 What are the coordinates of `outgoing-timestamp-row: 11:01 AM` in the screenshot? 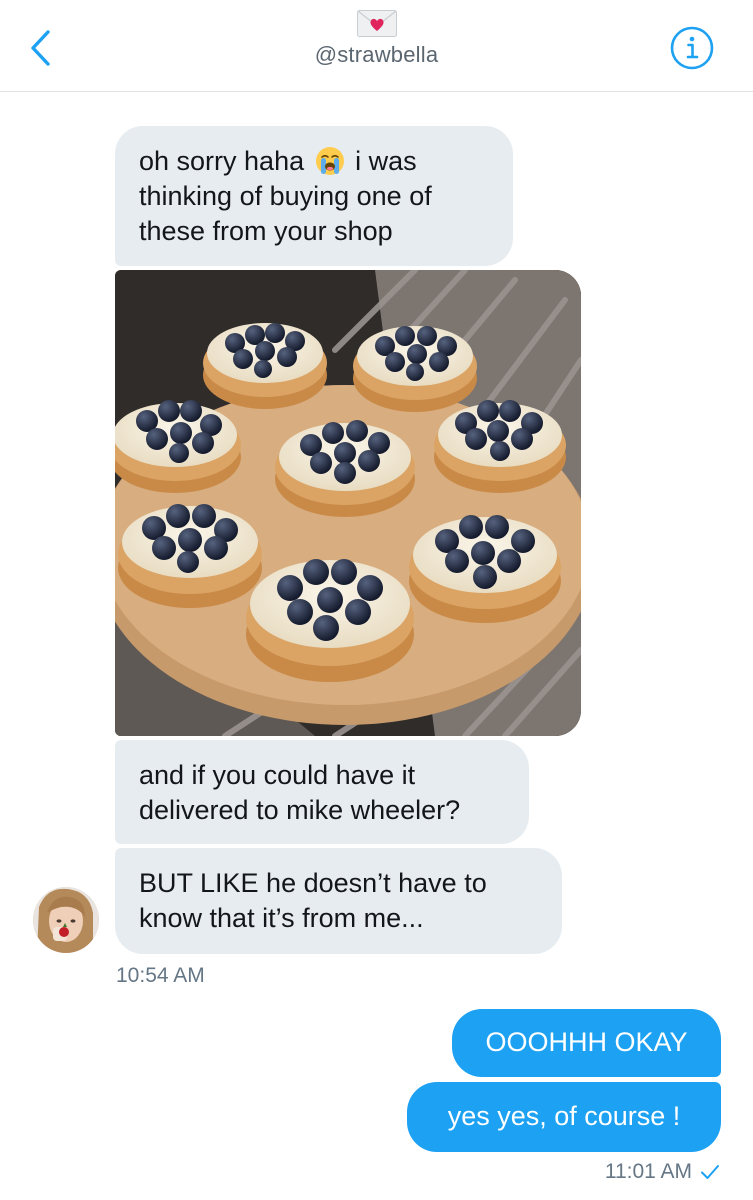 It's located at (662, 1172).